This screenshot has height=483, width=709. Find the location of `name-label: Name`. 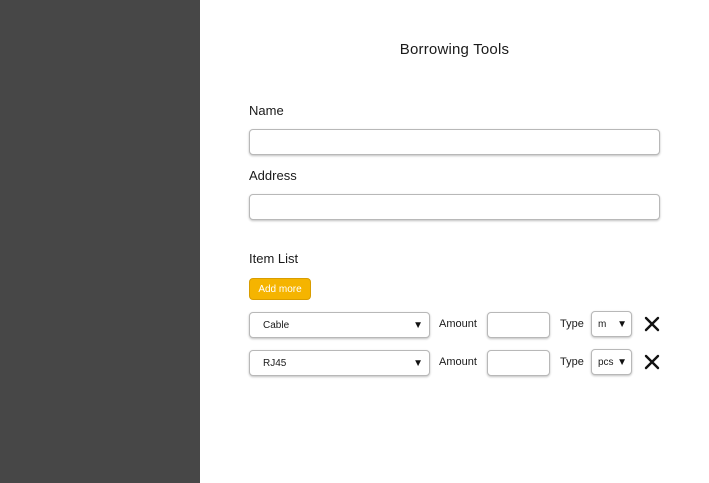

name-label: Name is located at coordinates (266, 110).